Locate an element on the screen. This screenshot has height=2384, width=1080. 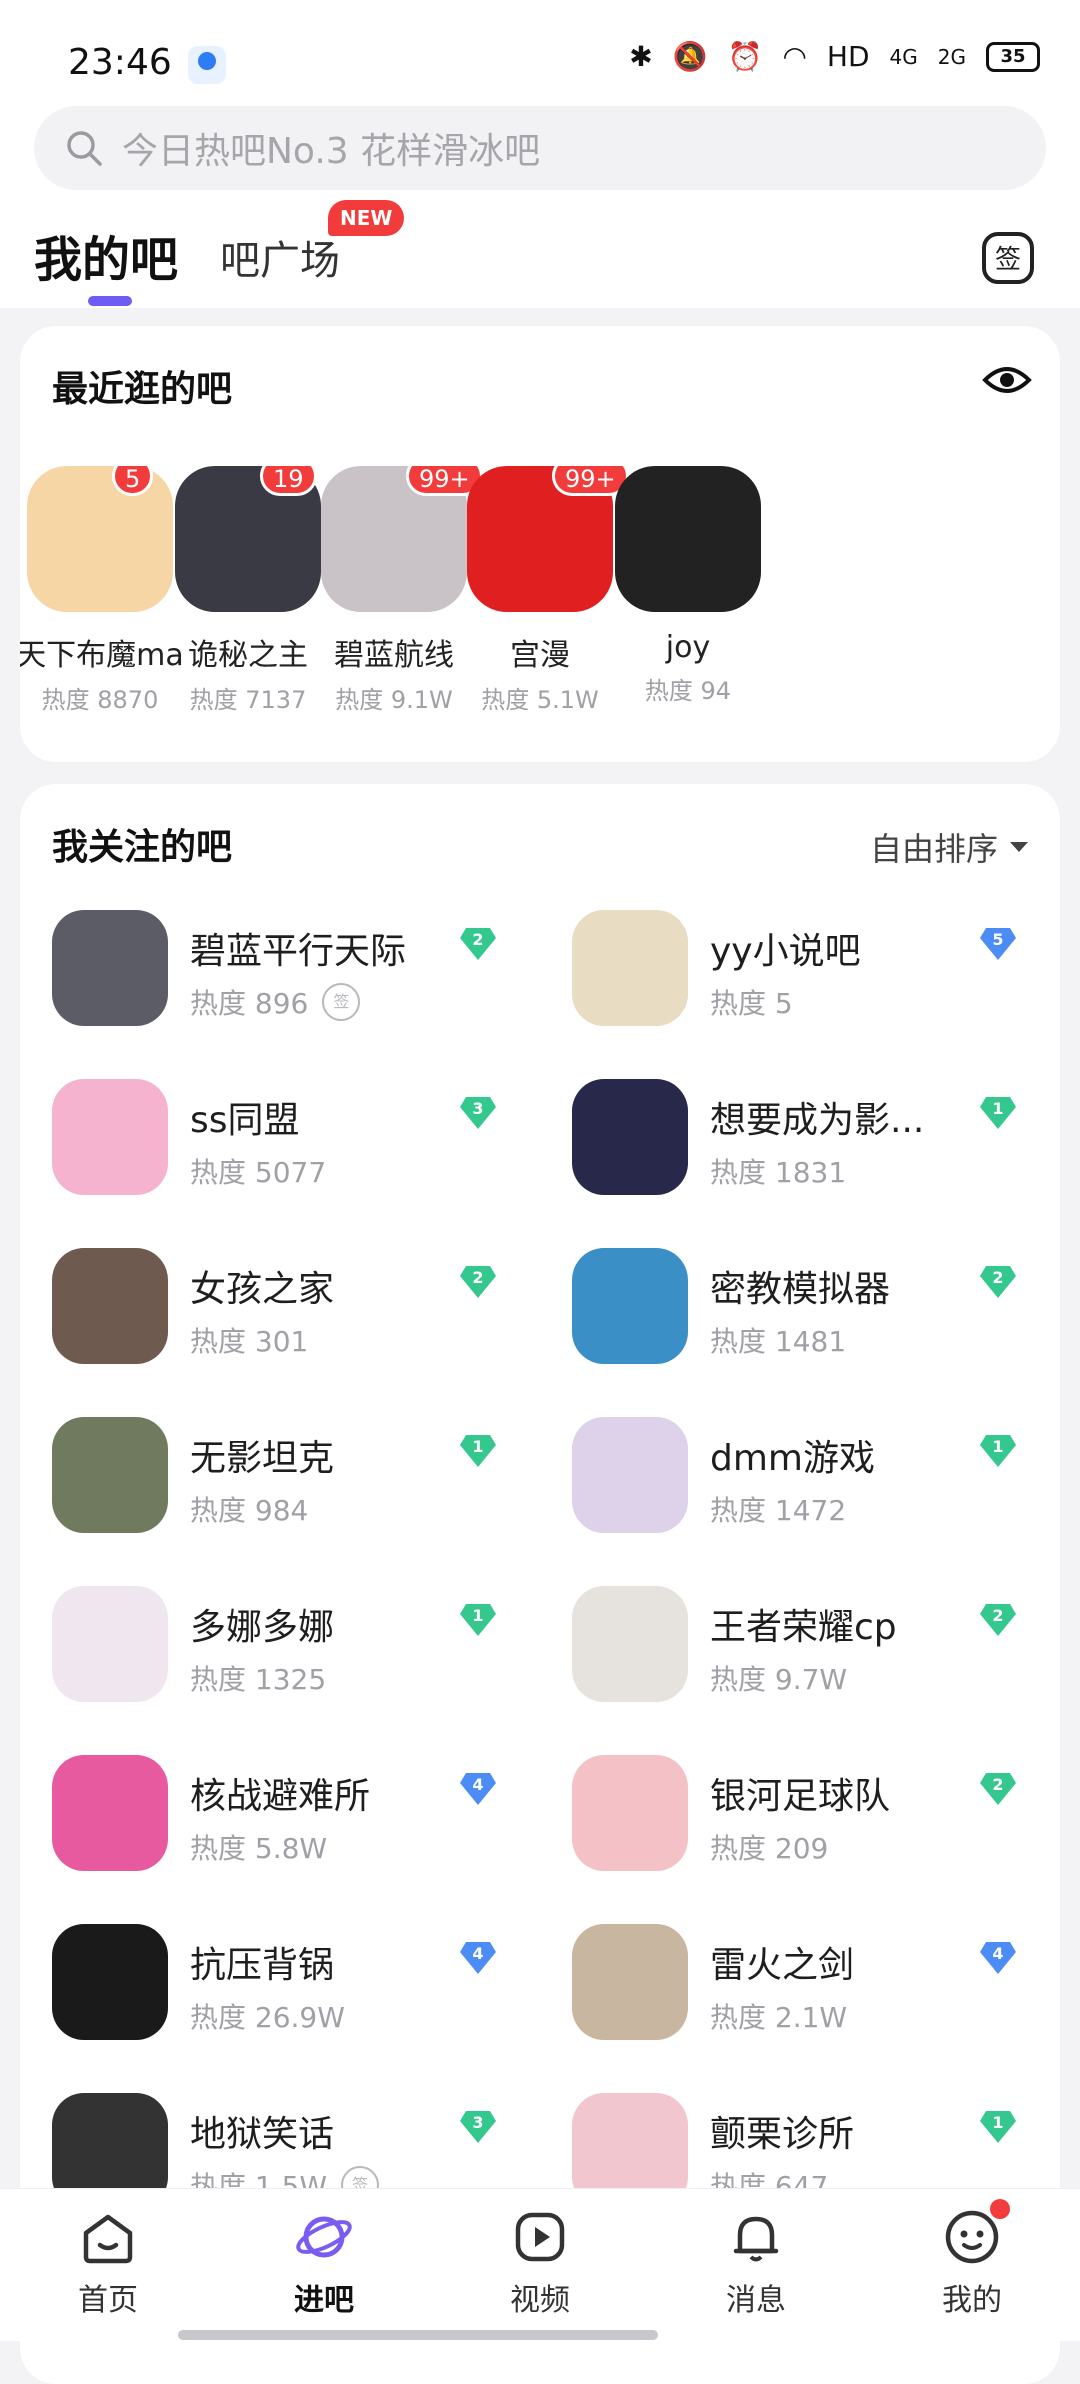
followed-bar-item: 碧蓝平行天际 热度 896 签 2 is located at coordinates (270, 985).